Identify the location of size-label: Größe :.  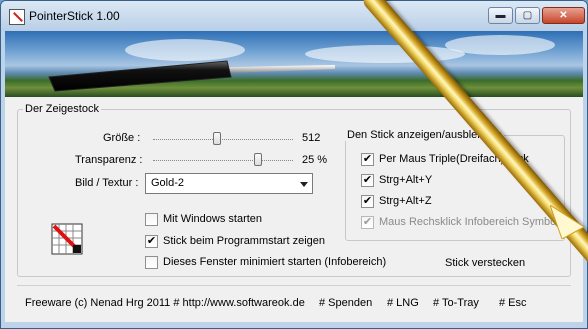
(122, 138).